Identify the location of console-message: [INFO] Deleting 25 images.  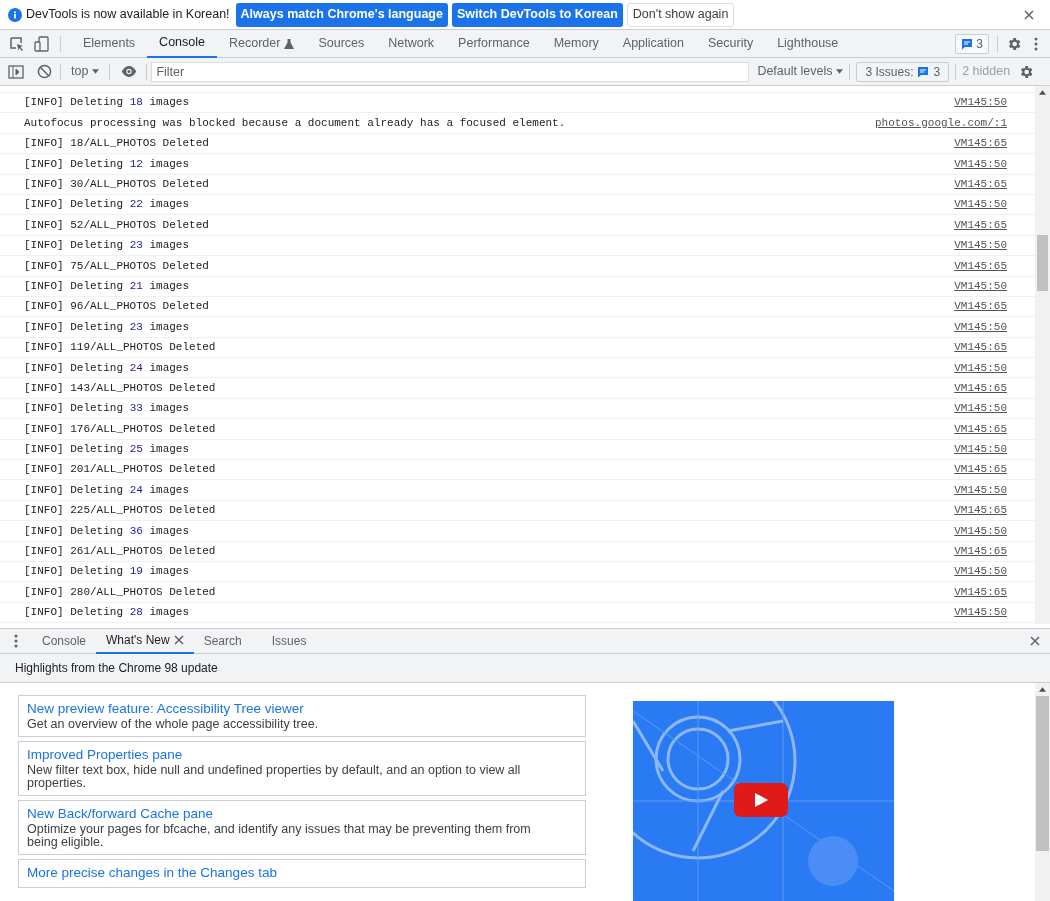
(107, 450).